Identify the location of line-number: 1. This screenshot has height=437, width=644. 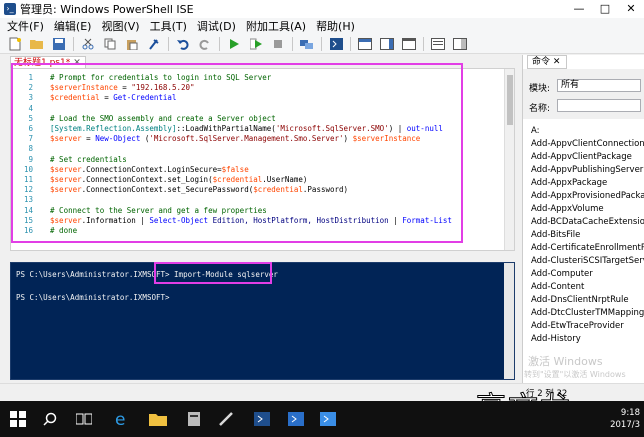
(30, 77).